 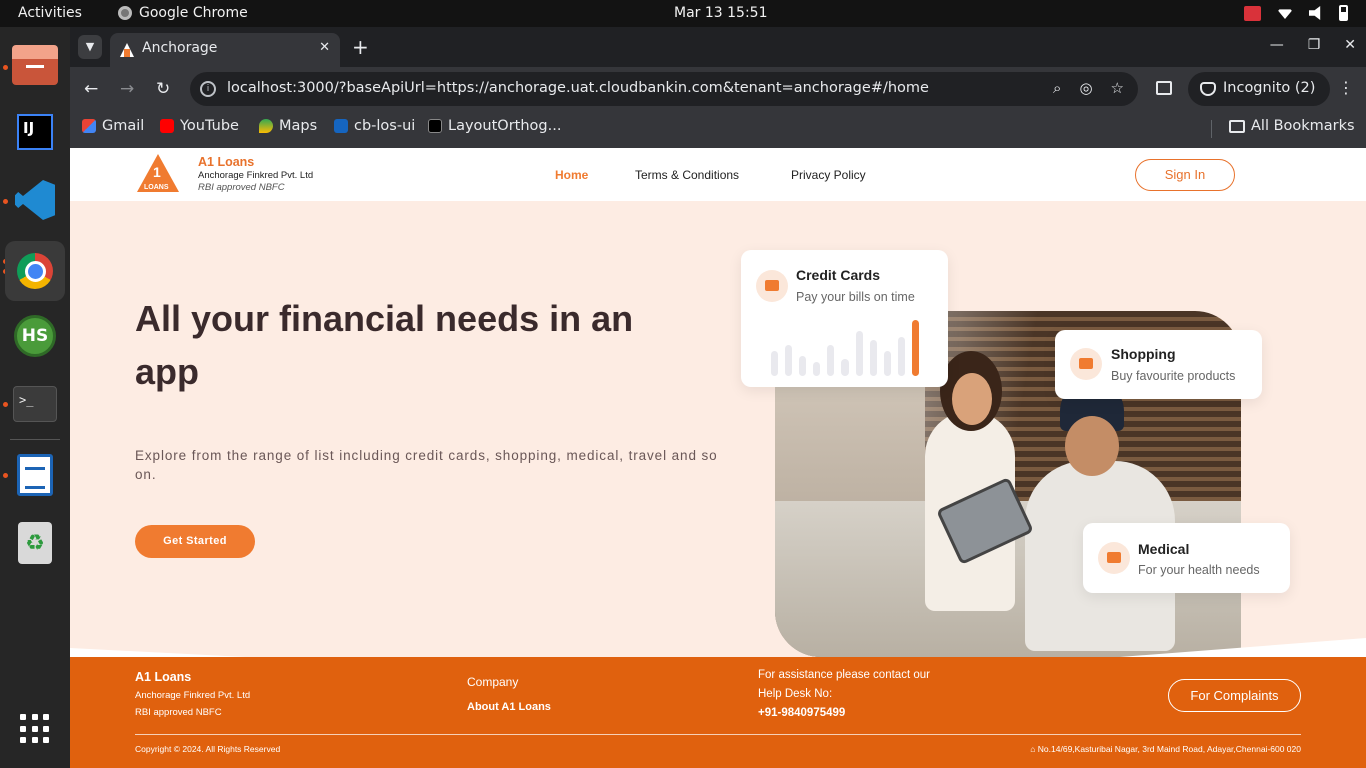 I want to click on battery-icon, so click(x=1343, y=13).